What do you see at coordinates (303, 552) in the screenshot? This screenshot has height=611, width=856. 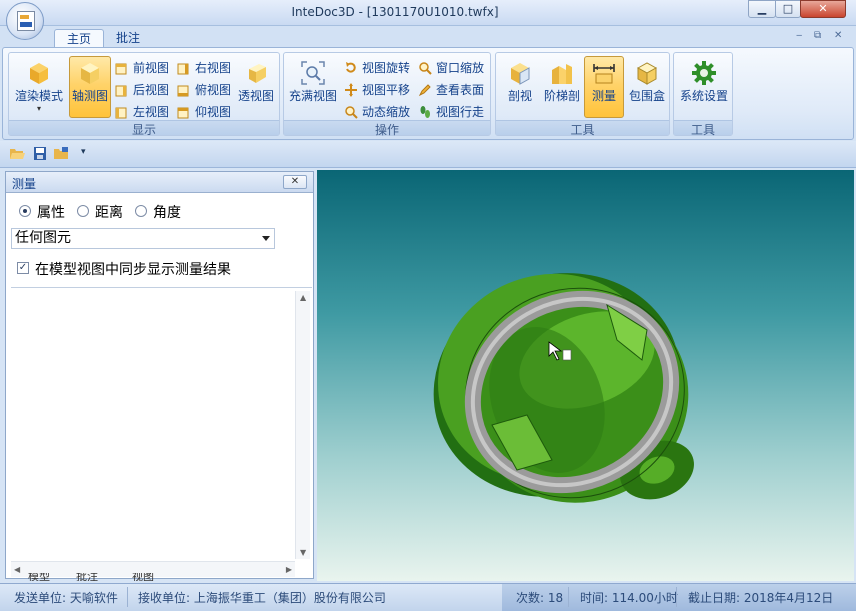 I see `scroll-down-icon: ▼` at bounding box center [303, 552].